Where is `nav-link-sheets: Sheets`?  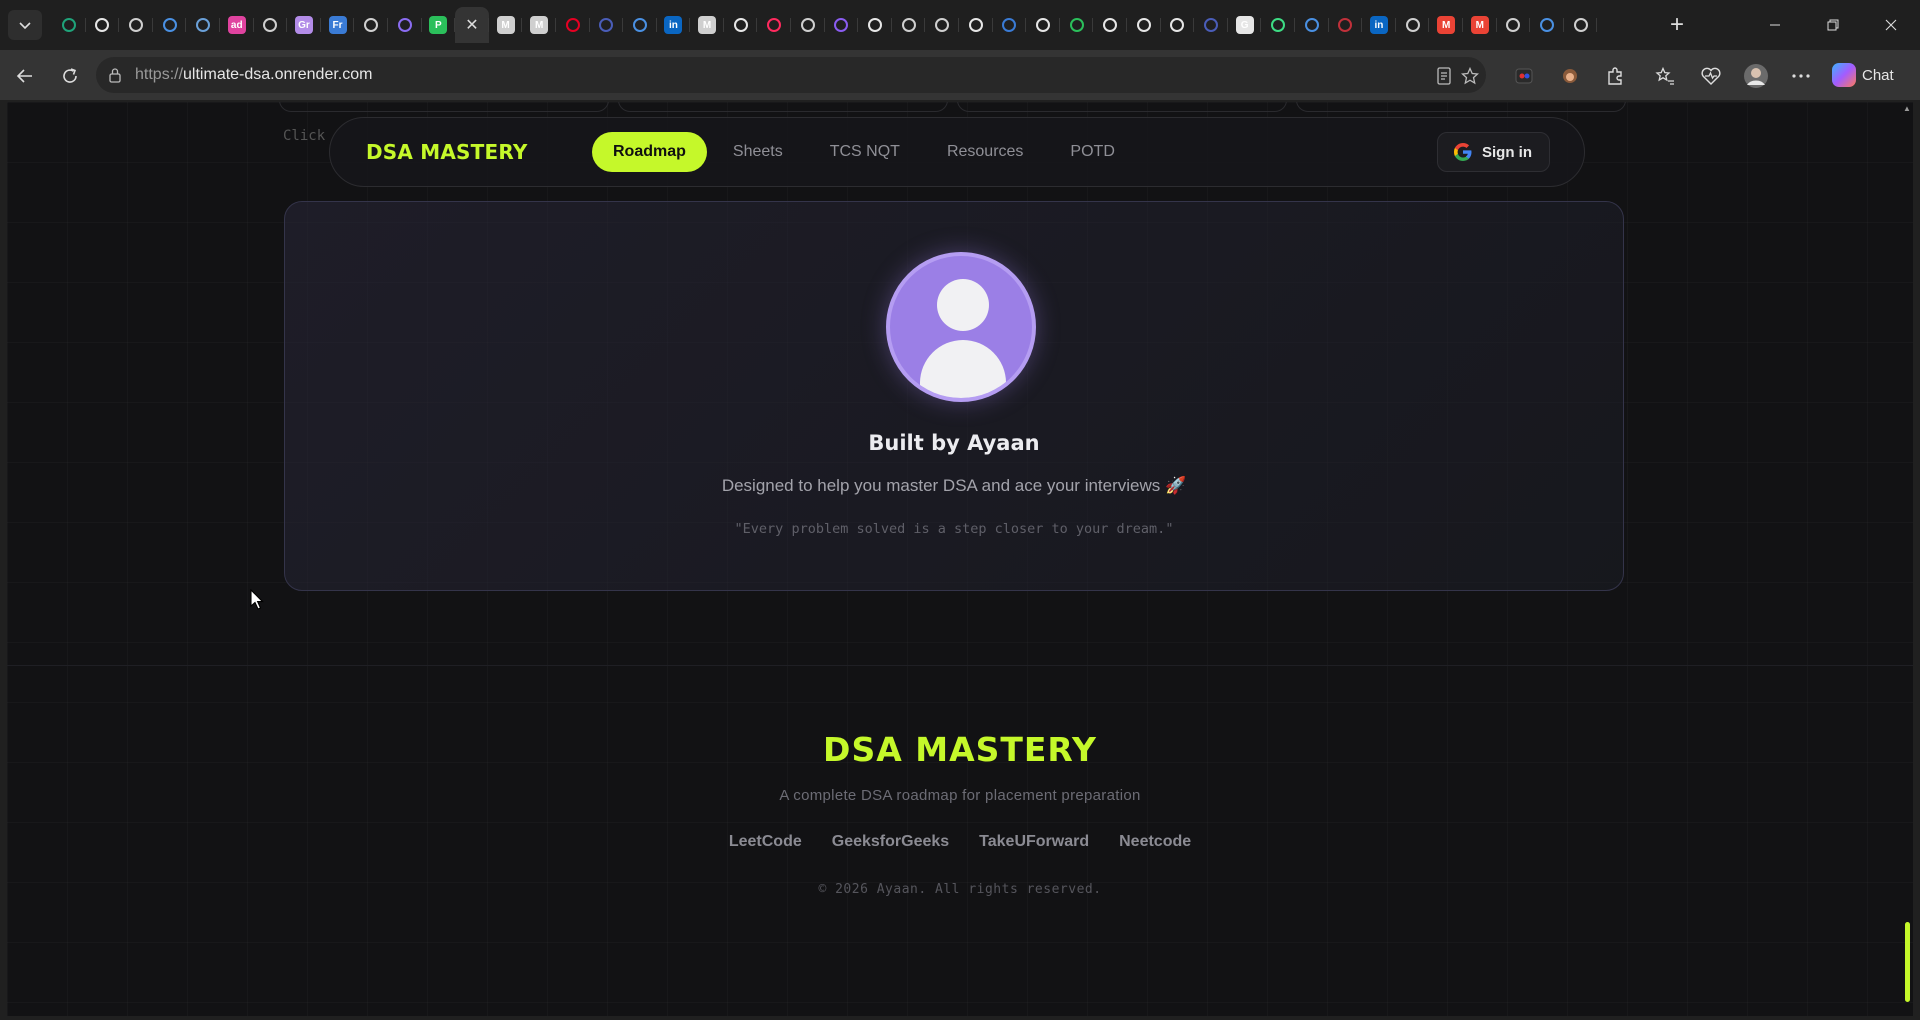
nav-link-sheets: Sheets is located at coordinates (758, 152).